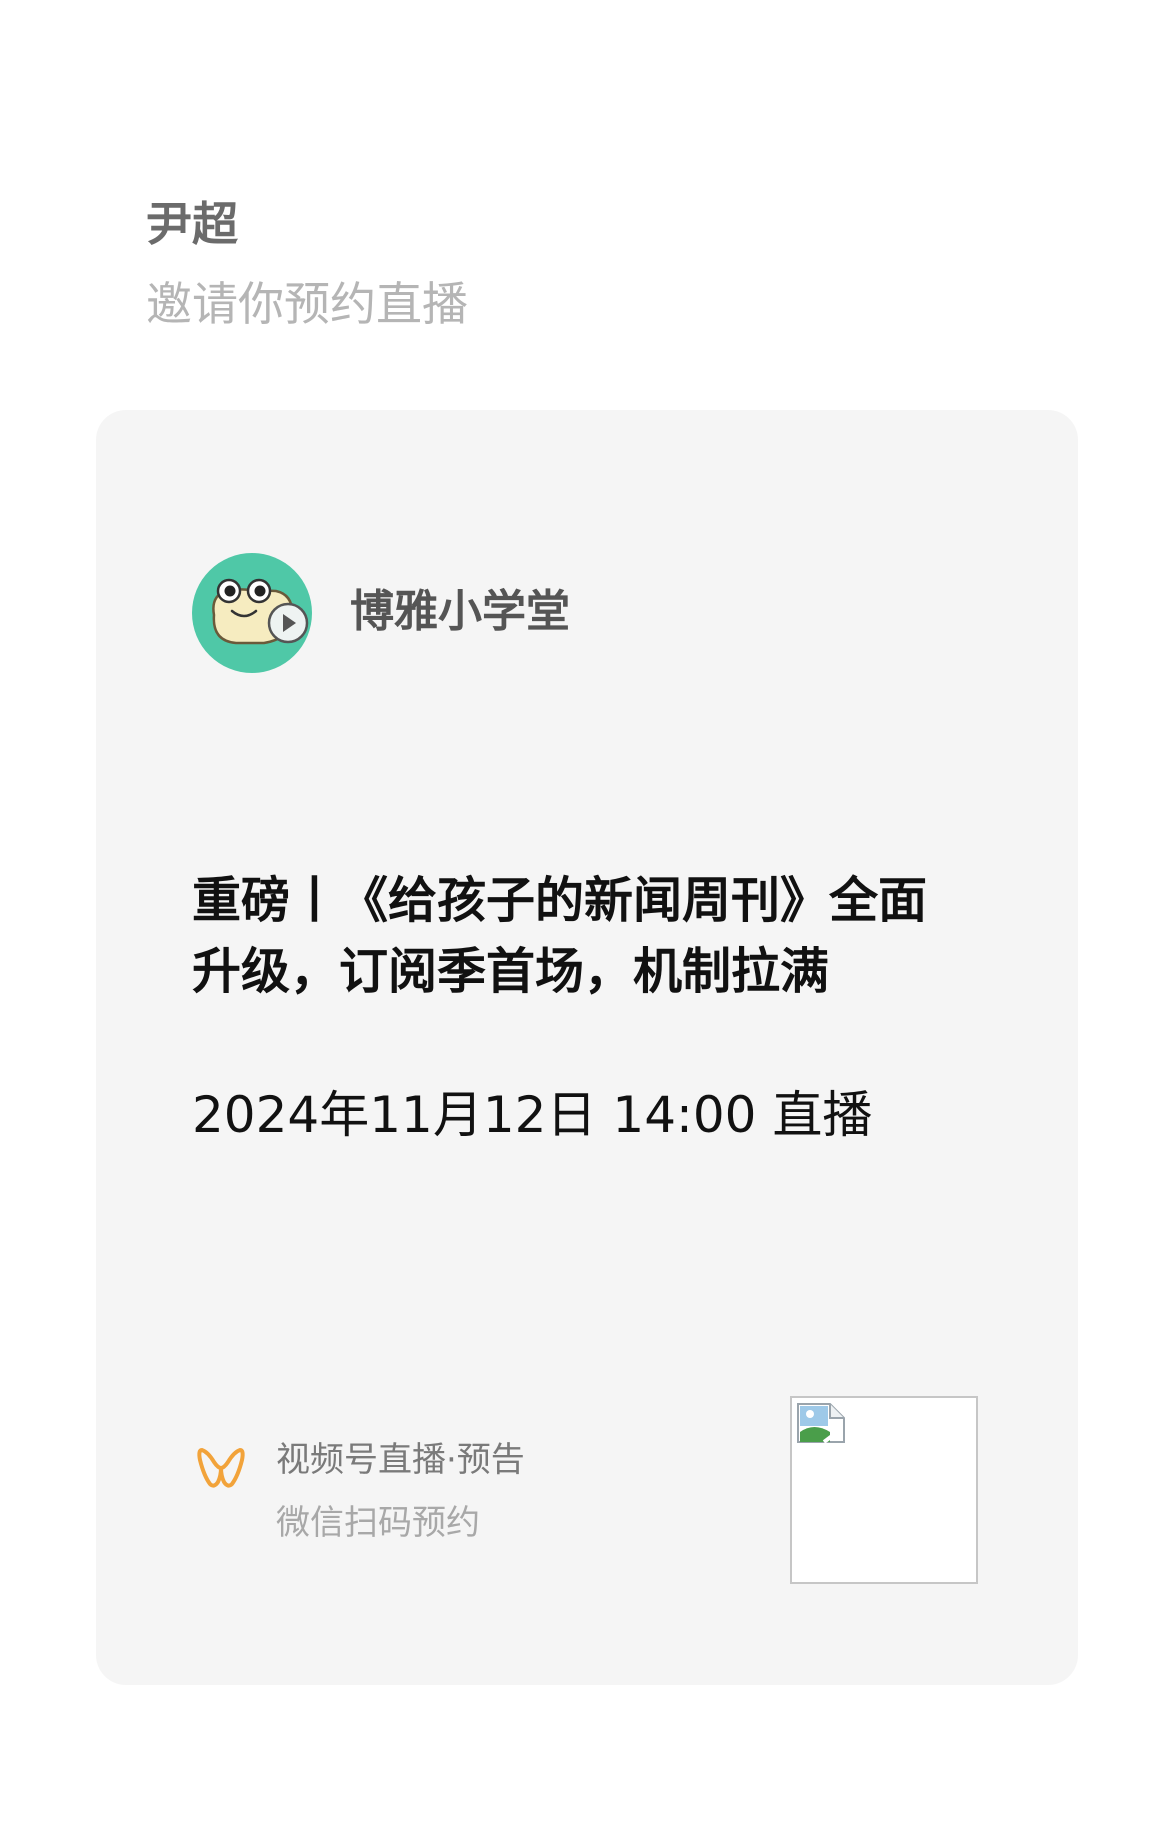 The width and height of the screenshot is (1170, 1824). I want to click on broken-image-icon, so click(821, 1423).